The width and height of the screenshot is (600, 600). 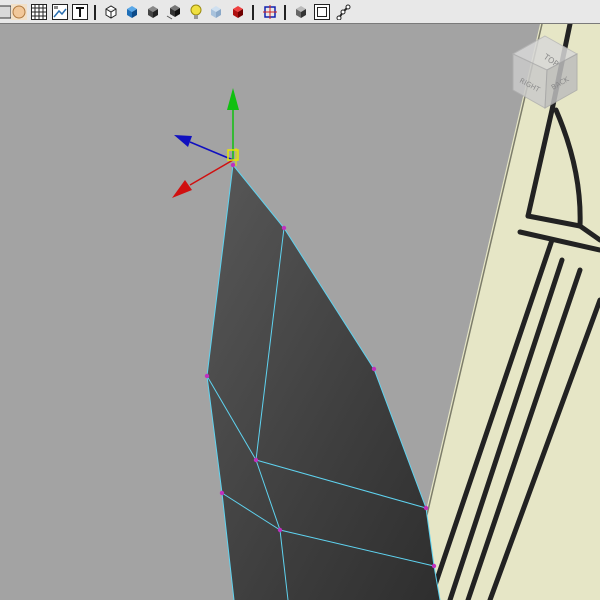 I want to click on shading-sphere-icon, so click(x=19, y=12).